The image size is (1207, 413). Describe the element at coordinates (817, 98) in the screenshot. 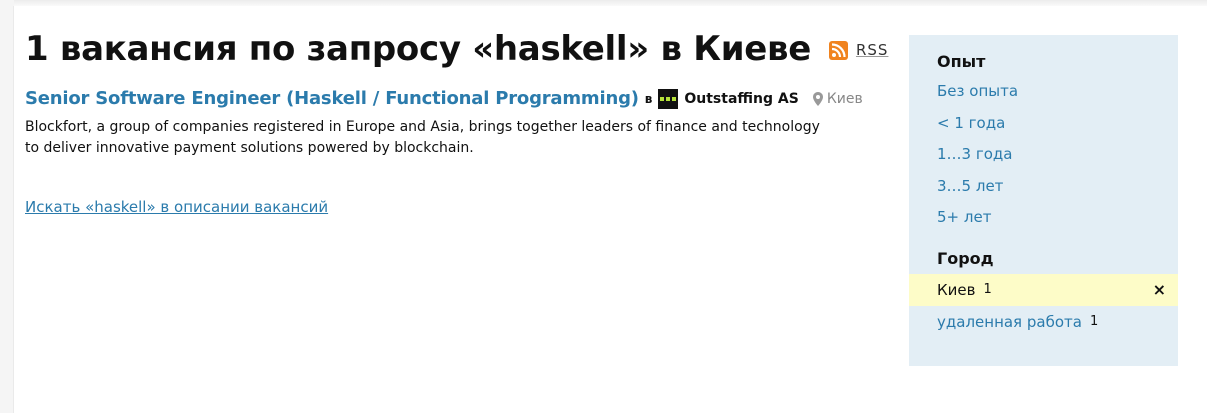

I see `map-pin-icon` at that location.